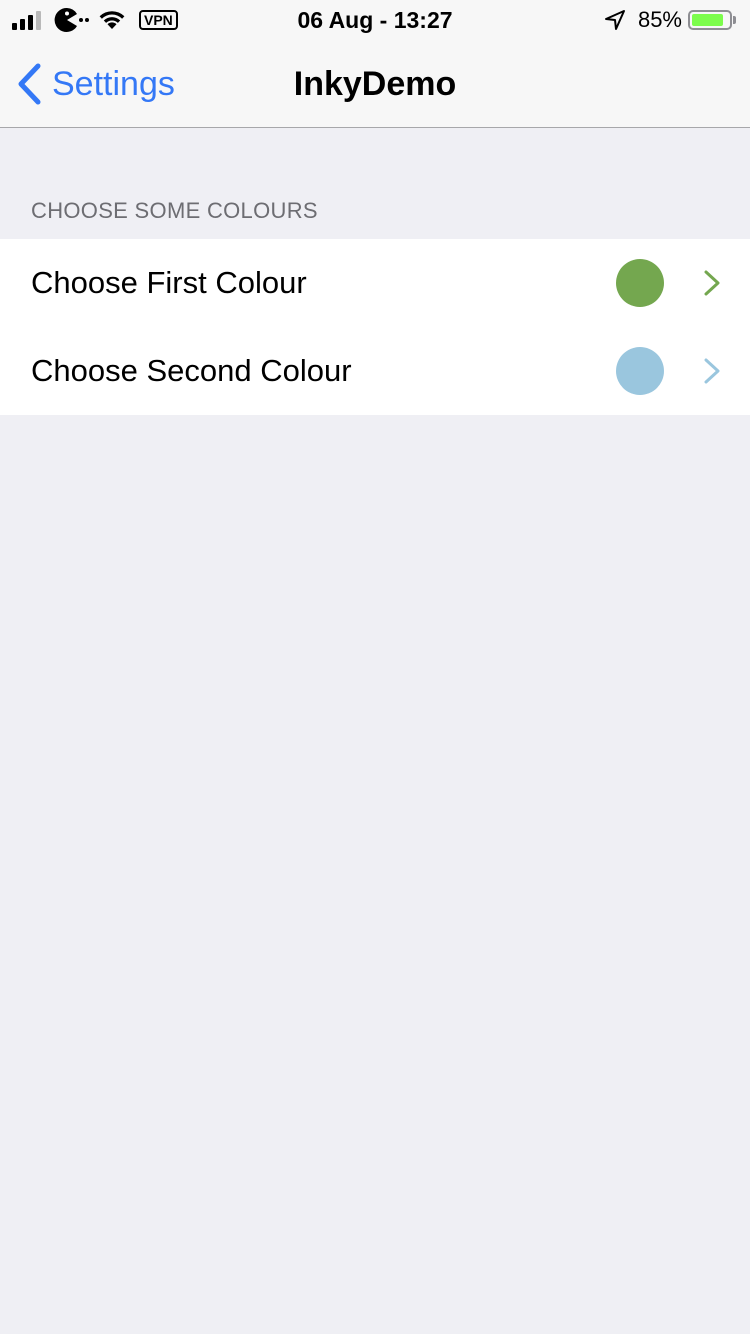 The image size is (750, 1334). Describe the element at coordinates (174, 210) in the screenshot. I see `section-header: CHOOSE SOME COLOURS` at that location.